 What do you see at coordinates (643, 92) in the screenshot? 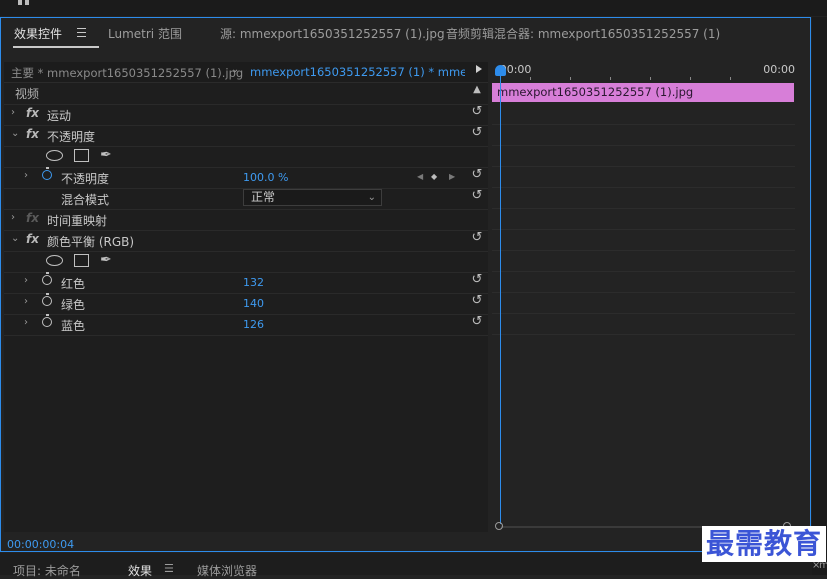
I see `timeline-clip: mmexport1650351252557 (1).jpg` at bounding box center [643, 92].